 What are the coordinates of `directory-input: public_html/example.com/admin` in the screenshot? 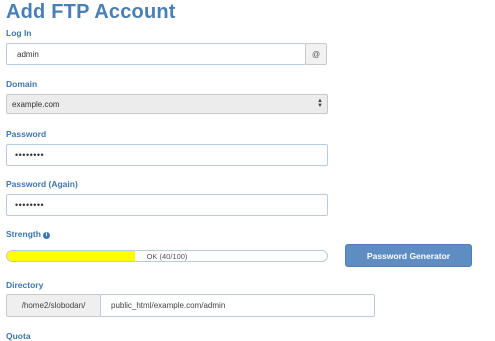 It's located at (237, 305).